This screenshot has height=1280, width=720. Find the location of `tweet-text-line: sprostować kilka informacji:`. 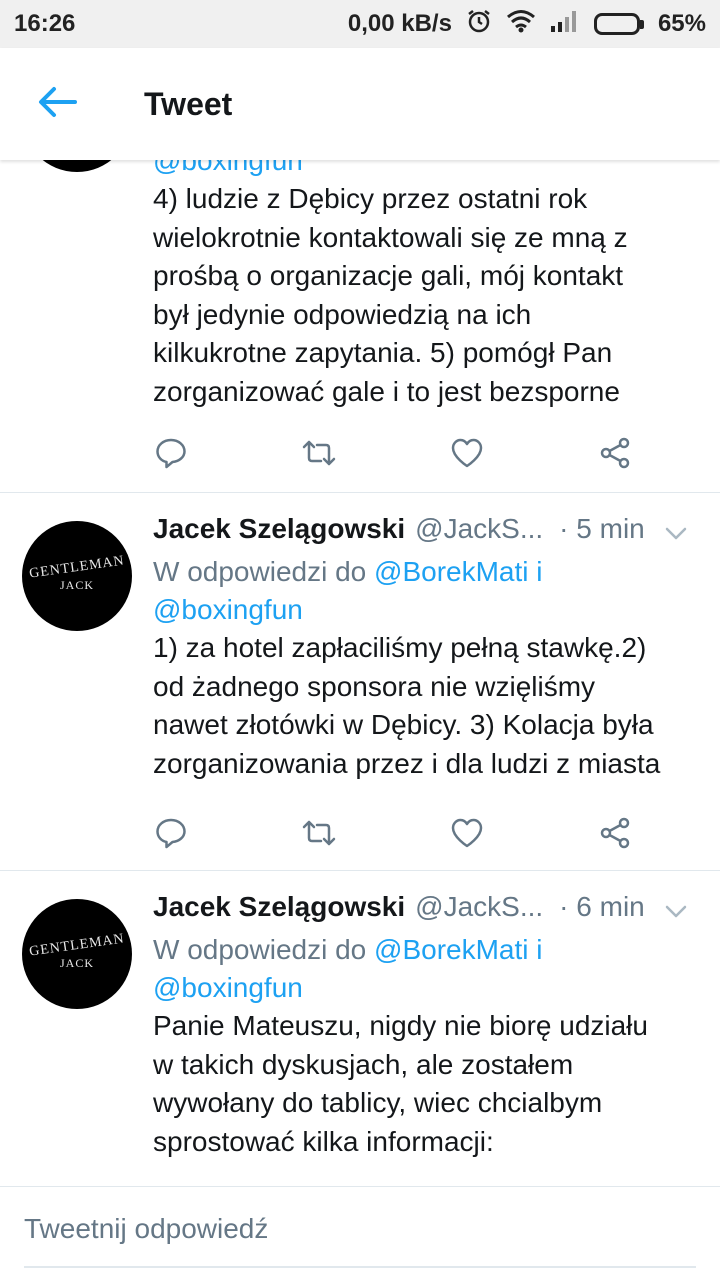

tweet-text-line: sprostować kilka informacji: is located at coordinates (323, 1141).